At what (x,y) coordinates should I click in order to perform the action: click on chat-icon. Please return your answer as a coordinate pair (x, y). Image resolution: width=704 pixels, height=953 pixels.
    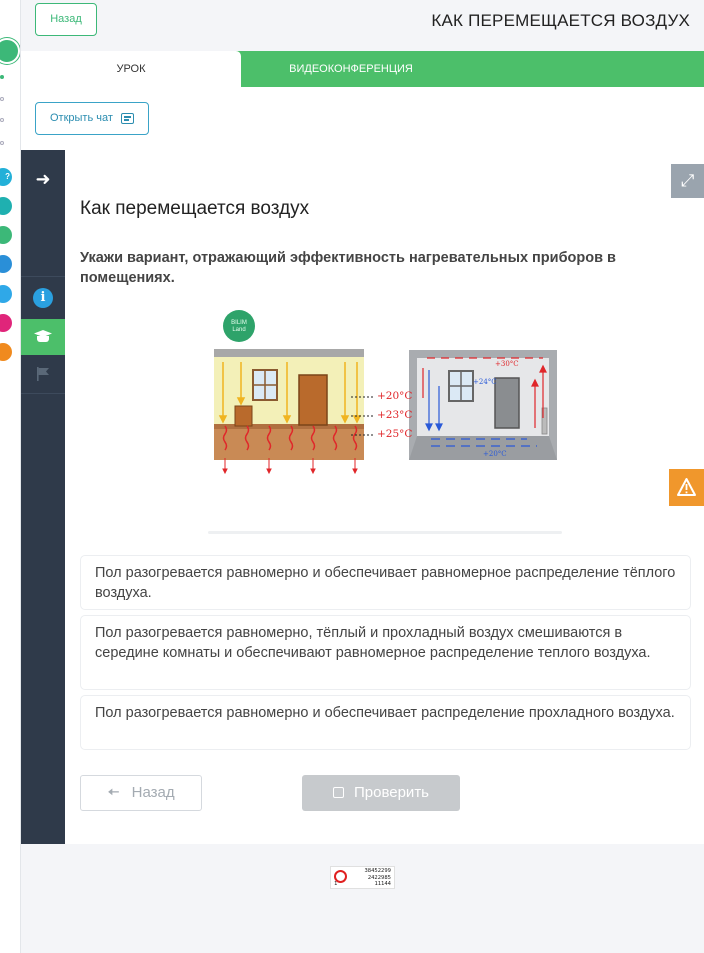
    Looking at the image, I should click on (127, 118).